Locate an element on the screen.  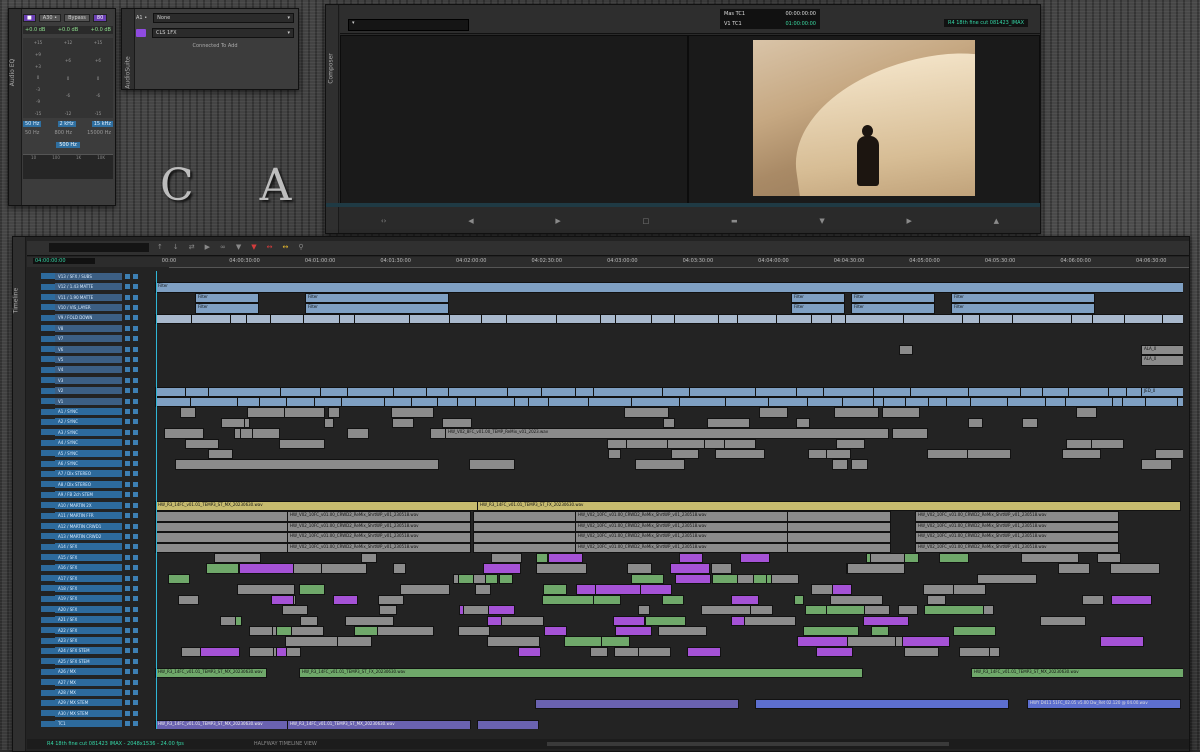
play-icon: ▶ is located at coordinates (557, 221).